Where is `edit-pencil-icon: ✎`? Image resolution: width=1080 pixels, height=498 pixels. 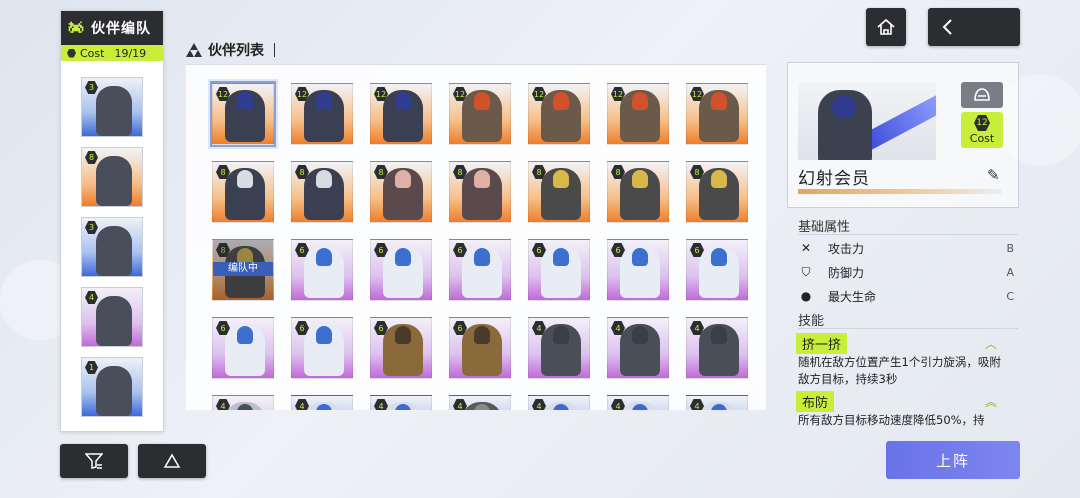
edit-pencil-icon: ✎ is located at coordinates (993, 175).